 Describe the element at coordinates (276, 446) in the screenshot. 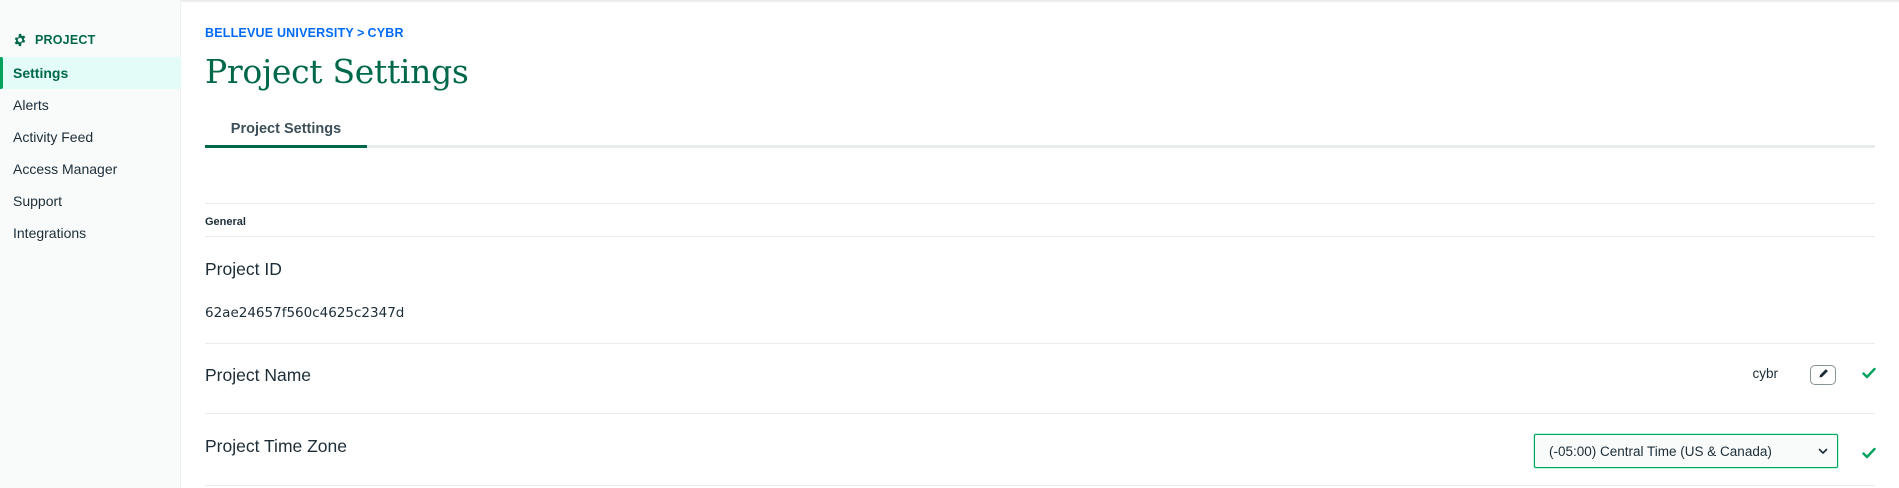

I see `project-time-zone-label: Project Time Zone` at that location.